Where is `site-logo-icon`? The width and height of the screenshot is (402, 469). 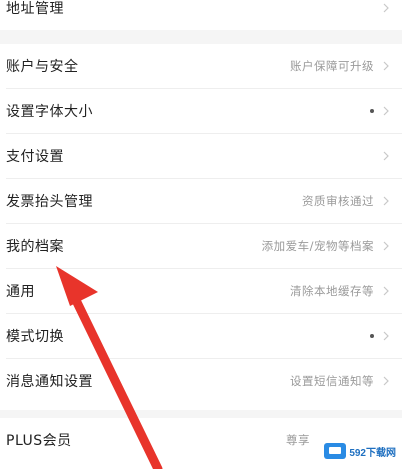 site-logo-icon is located at coordinates (335, 451).